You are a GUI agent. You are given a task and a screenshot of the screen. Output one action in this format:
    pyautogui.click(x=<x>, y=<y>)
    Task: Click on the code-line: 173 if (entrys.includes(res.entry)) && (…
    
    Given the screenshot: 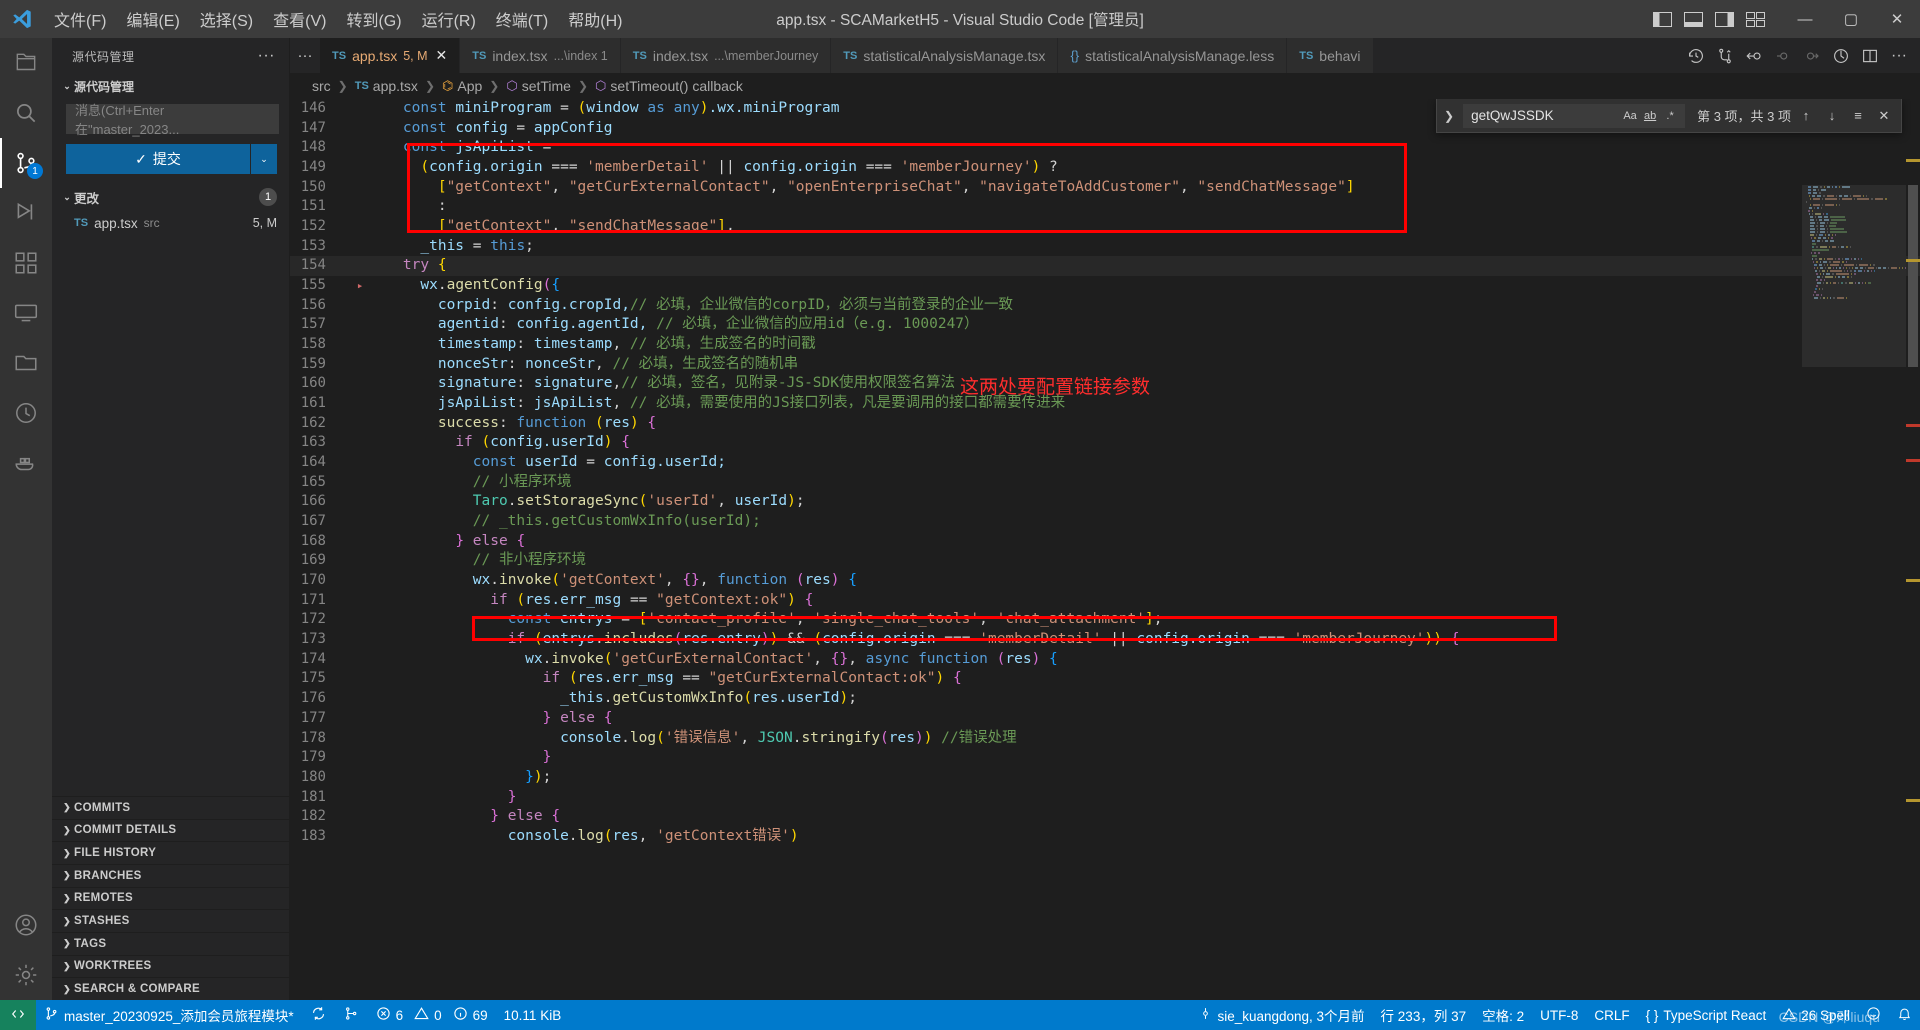 What is the action you would take?
    pyautogui.click(x=1105, y=640)
    